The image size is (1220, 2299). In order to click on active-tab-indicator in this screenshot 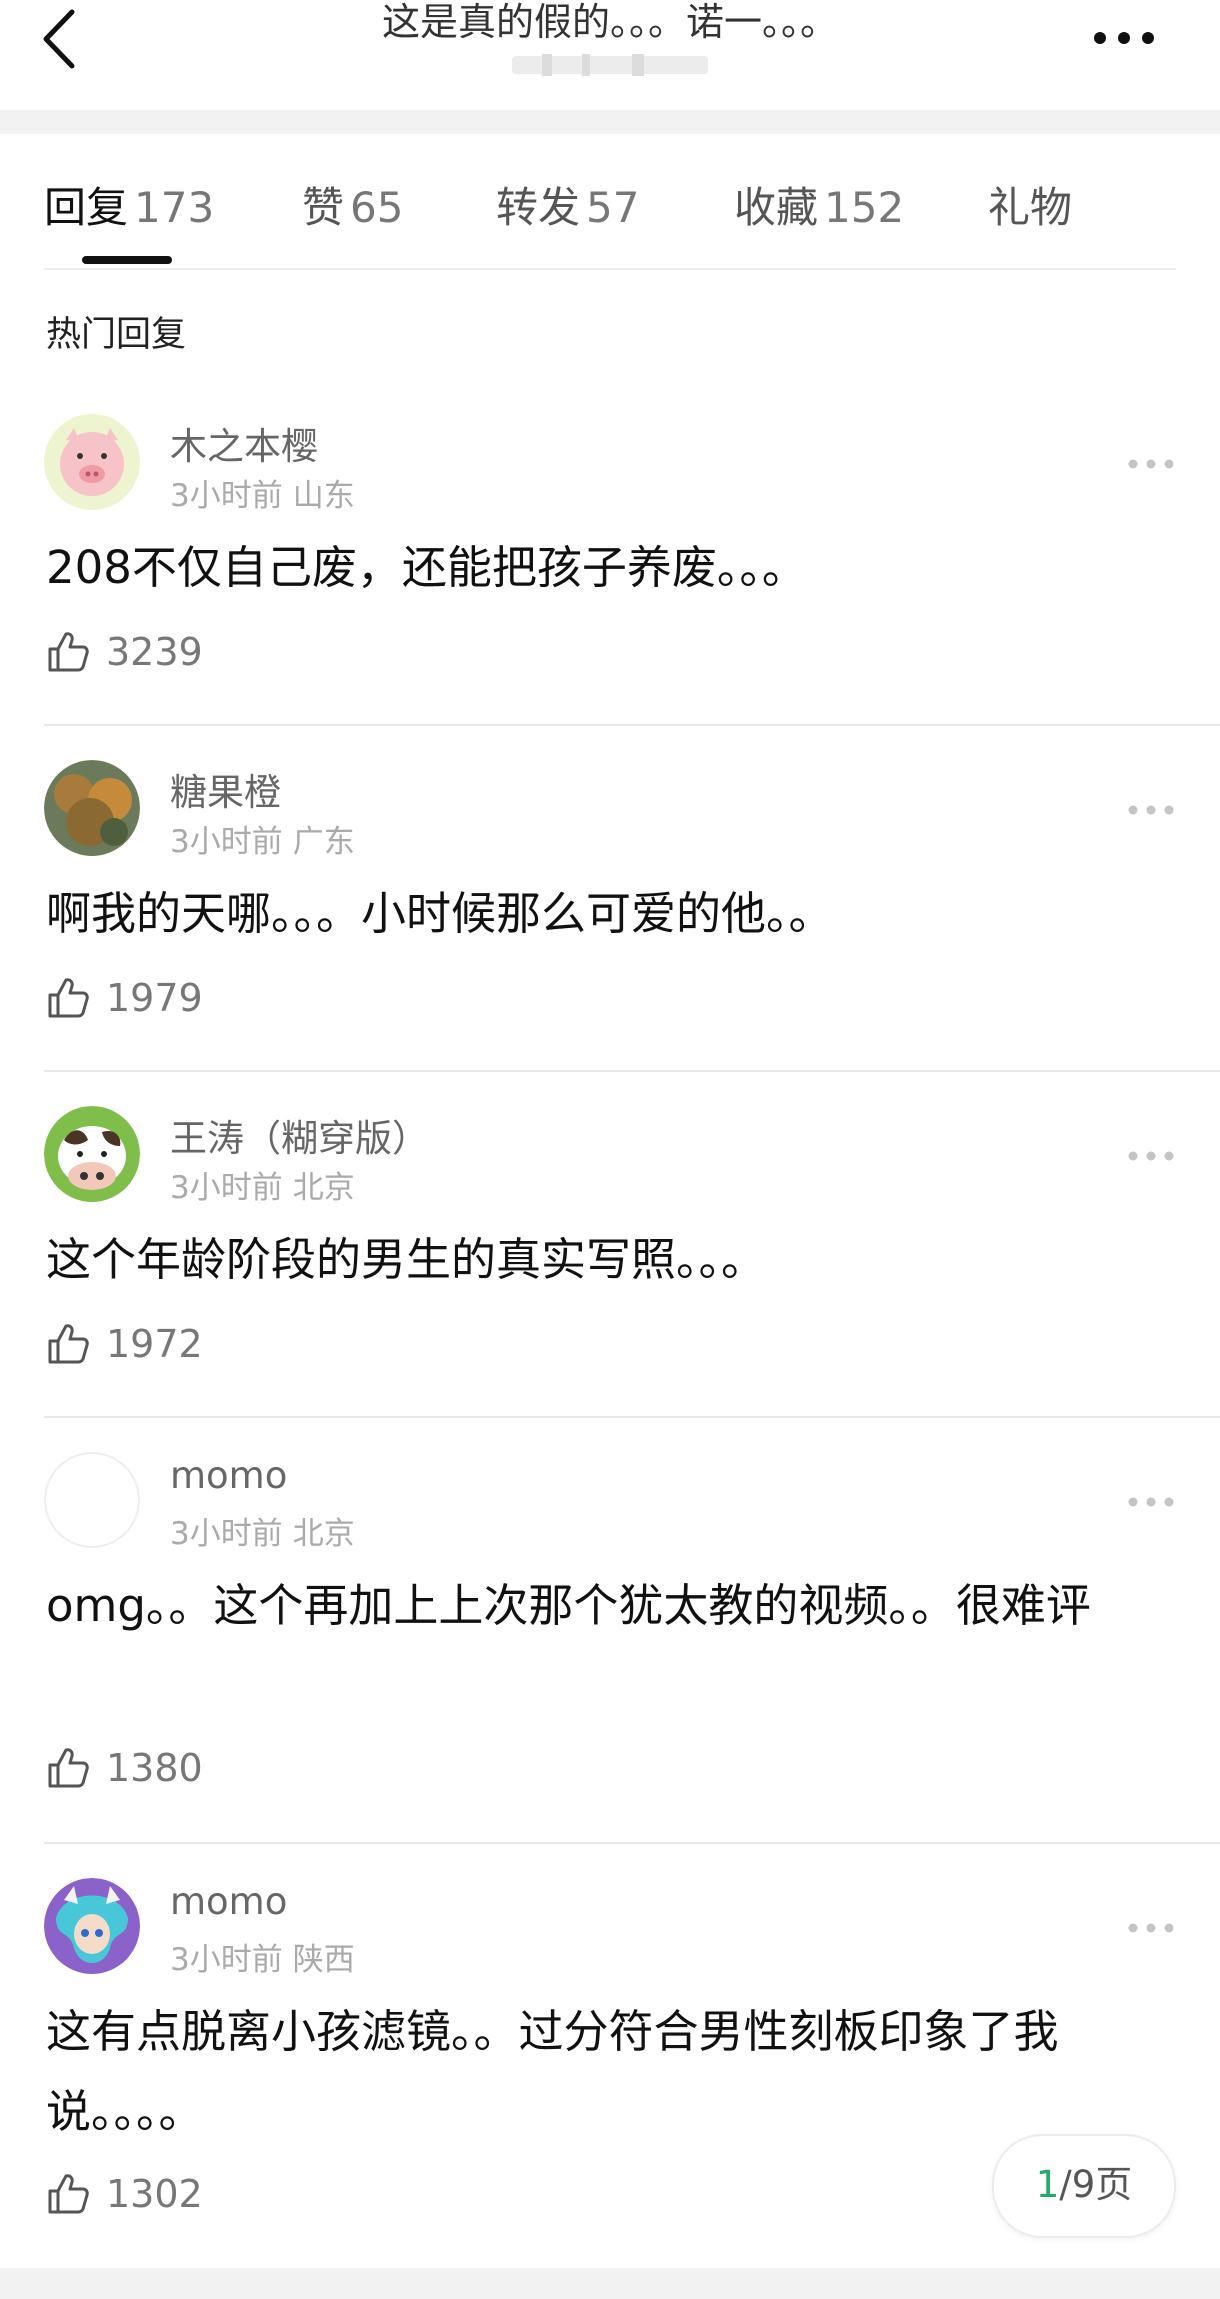, I will do `click(127, 260)`.